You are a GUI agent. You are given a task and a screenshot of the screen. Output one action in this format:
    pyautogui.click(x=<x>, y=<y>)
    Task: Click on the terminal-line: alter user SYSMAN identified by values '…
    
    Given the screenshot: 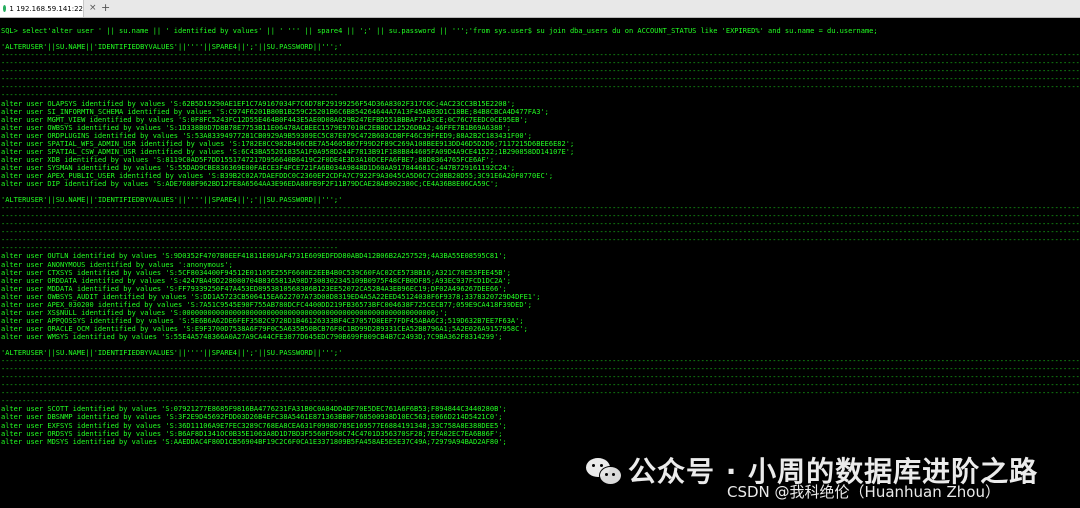 What is the action you would take?
    pyautogui.click(x=258, y=167)
    